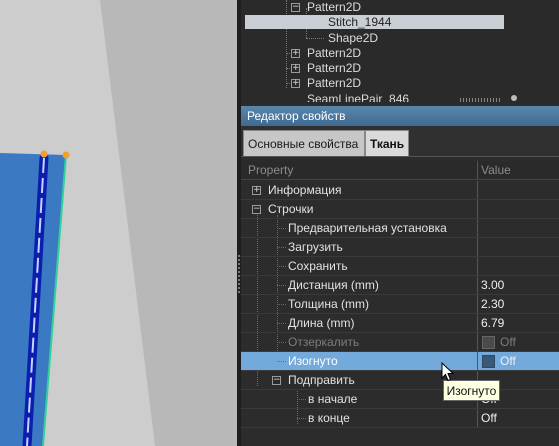 This screenshot has width=559, height=446. What do you see at coordinates (400, 190) in the screenshot?
I see `property-row: + Информация` at bounding box center [400, 190].